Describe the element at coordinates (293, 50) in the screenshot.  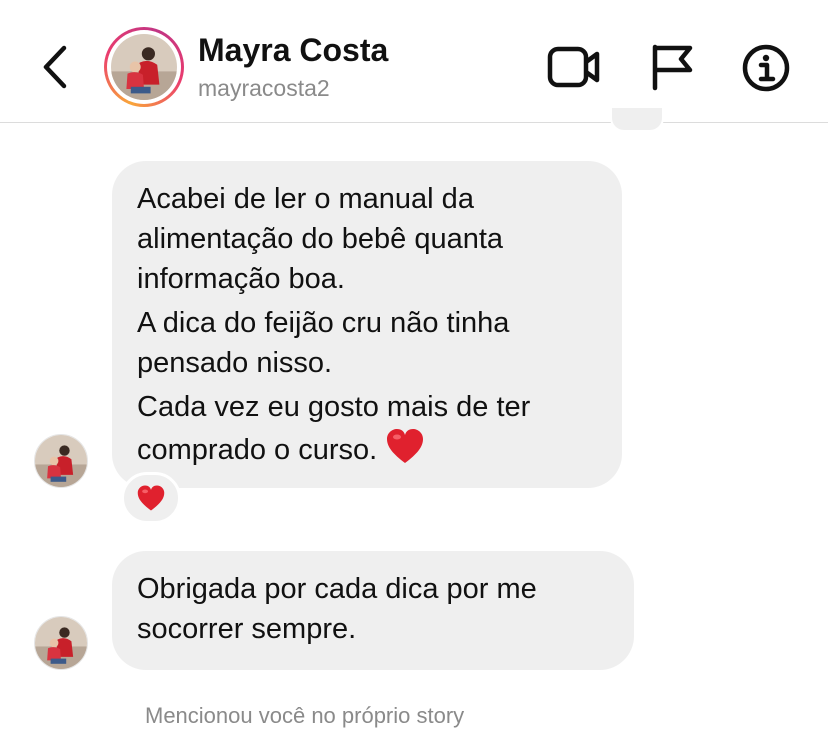
I see `contact-display-name: Mayra Costa` at that location.